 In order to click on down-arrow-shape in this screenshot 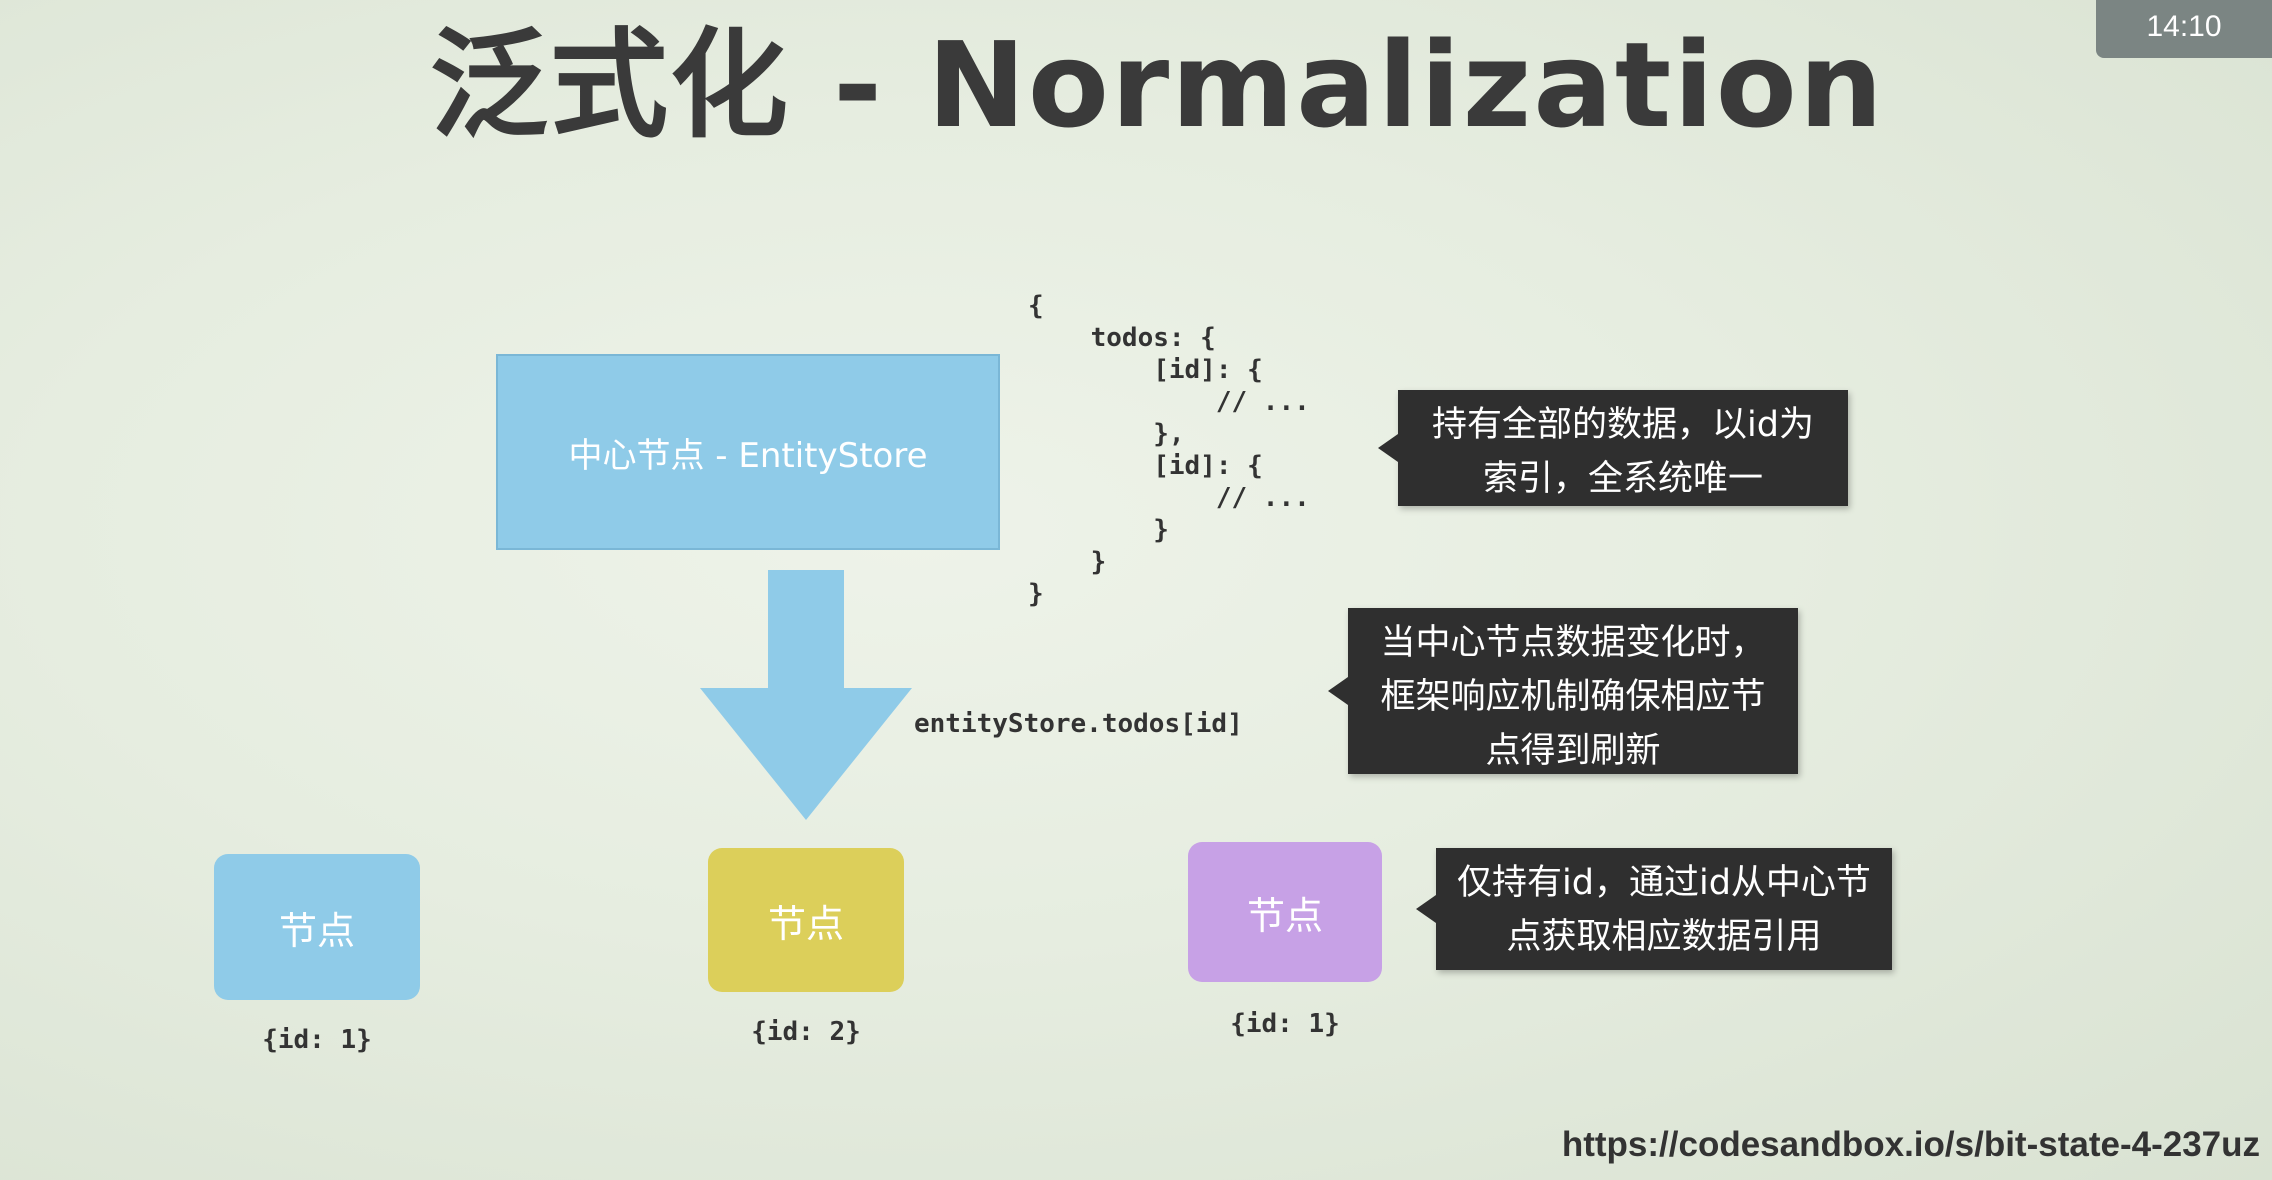, I will do `click(806, 695)`.